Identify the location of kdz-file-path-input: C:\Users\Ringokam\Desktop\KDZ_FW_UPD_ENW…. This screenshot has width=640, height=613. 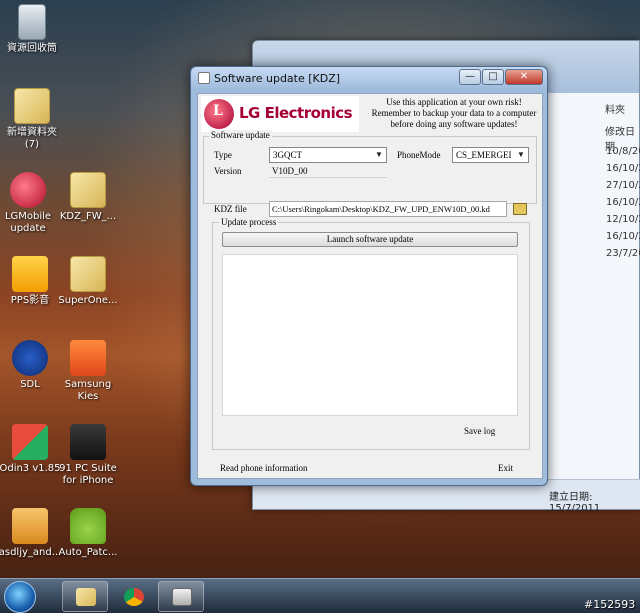
(388, 209).